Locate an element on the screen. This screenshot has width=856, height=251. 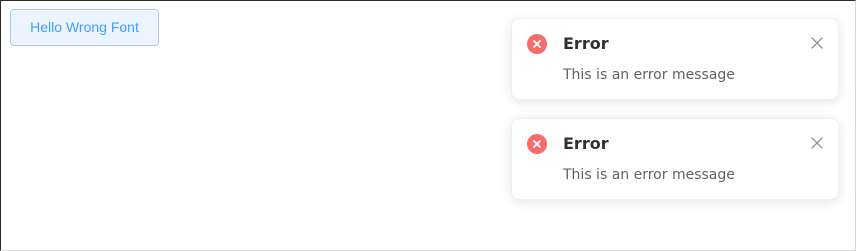
hello-wrong-font-button: Hello Wrong Font is located at coordinates (84, 27).